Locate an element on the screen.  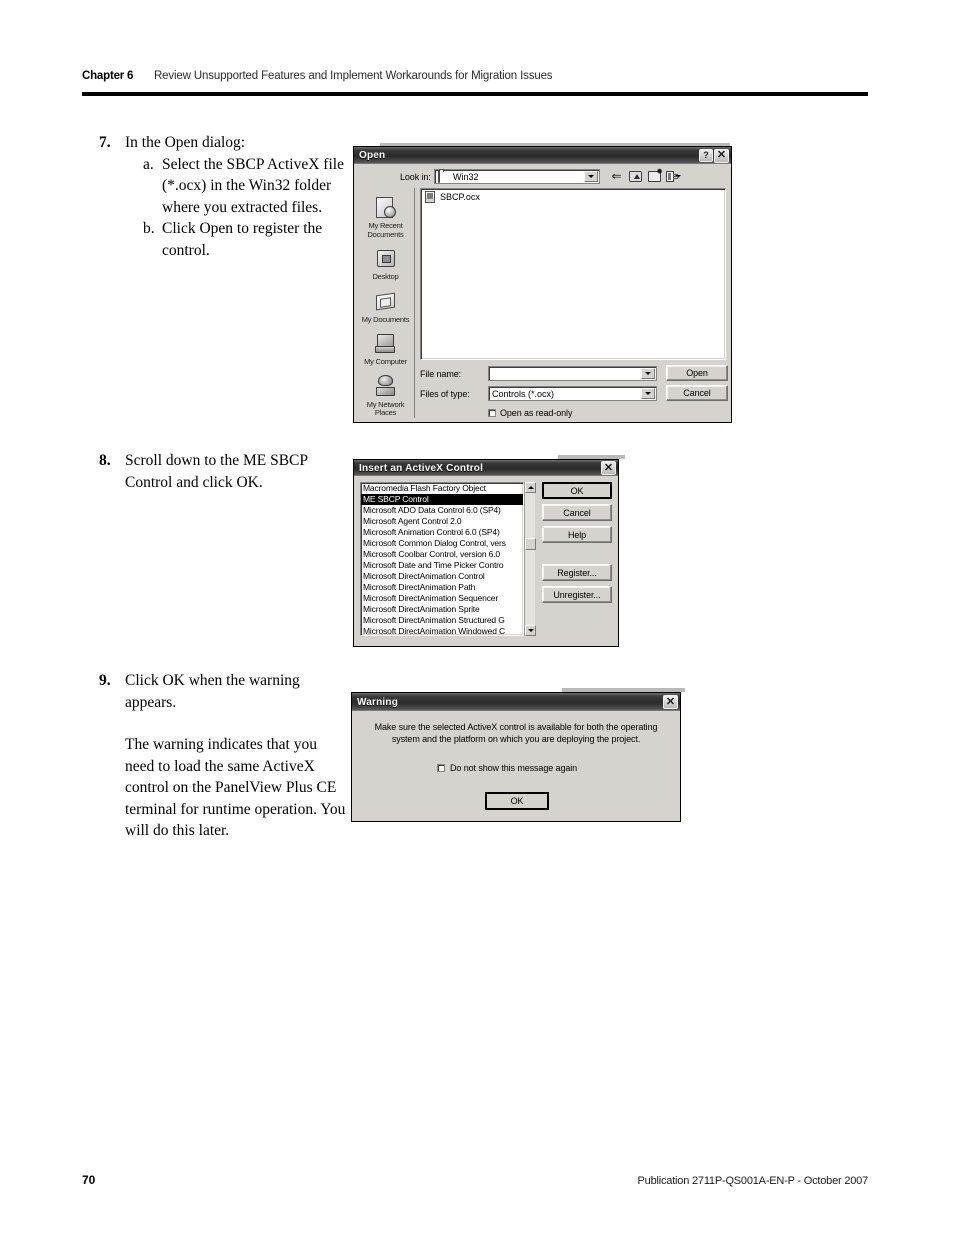
files-of-type-combo: Controls (*.ocx) is located at coordinates (572, 393).